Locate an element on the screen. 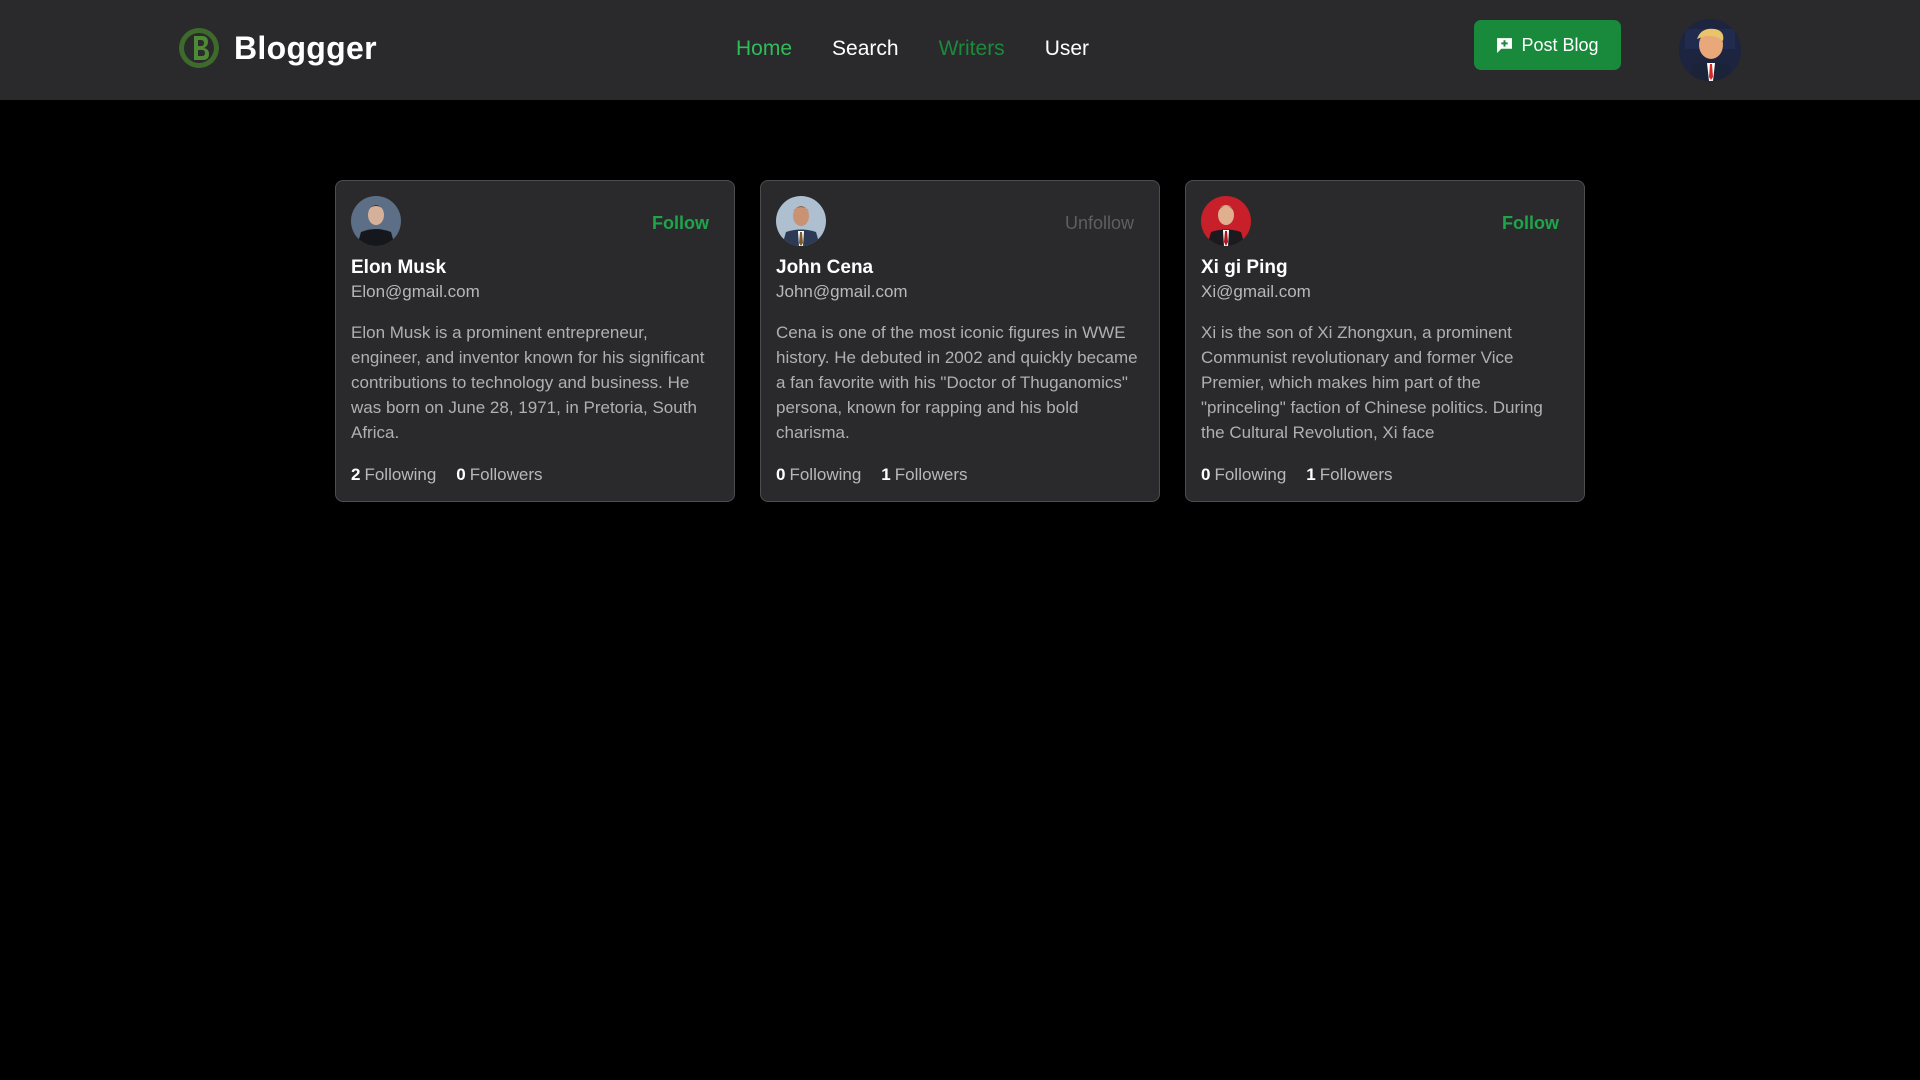  writer-email: John@gmail.com is located at coordinates (842, 291).